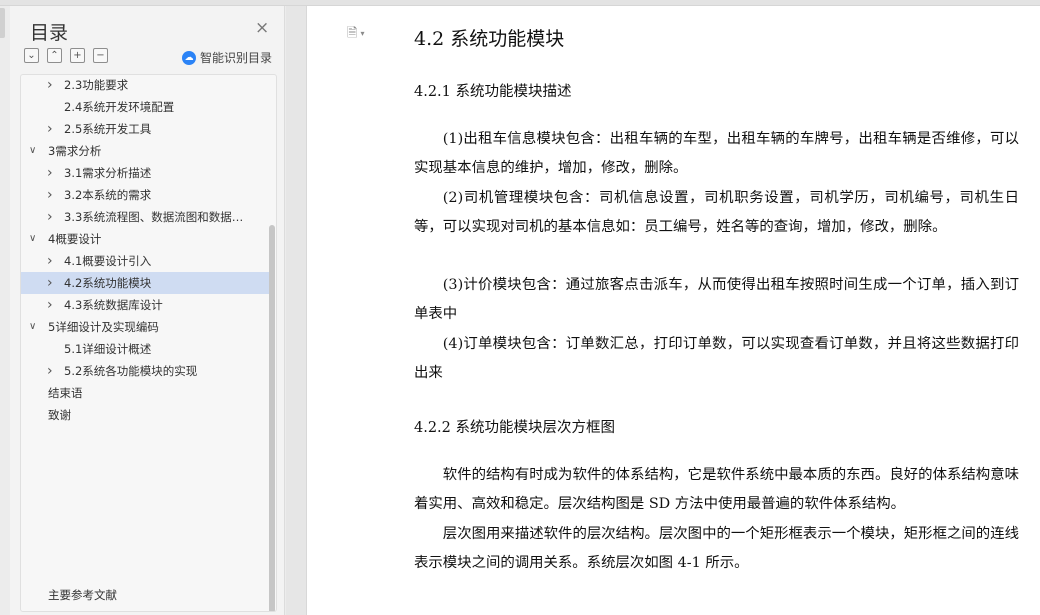  Describe the element at coordinates (236, 58) in the screenshot. I see `smart-toc-label: 智能识别目录` at that location.